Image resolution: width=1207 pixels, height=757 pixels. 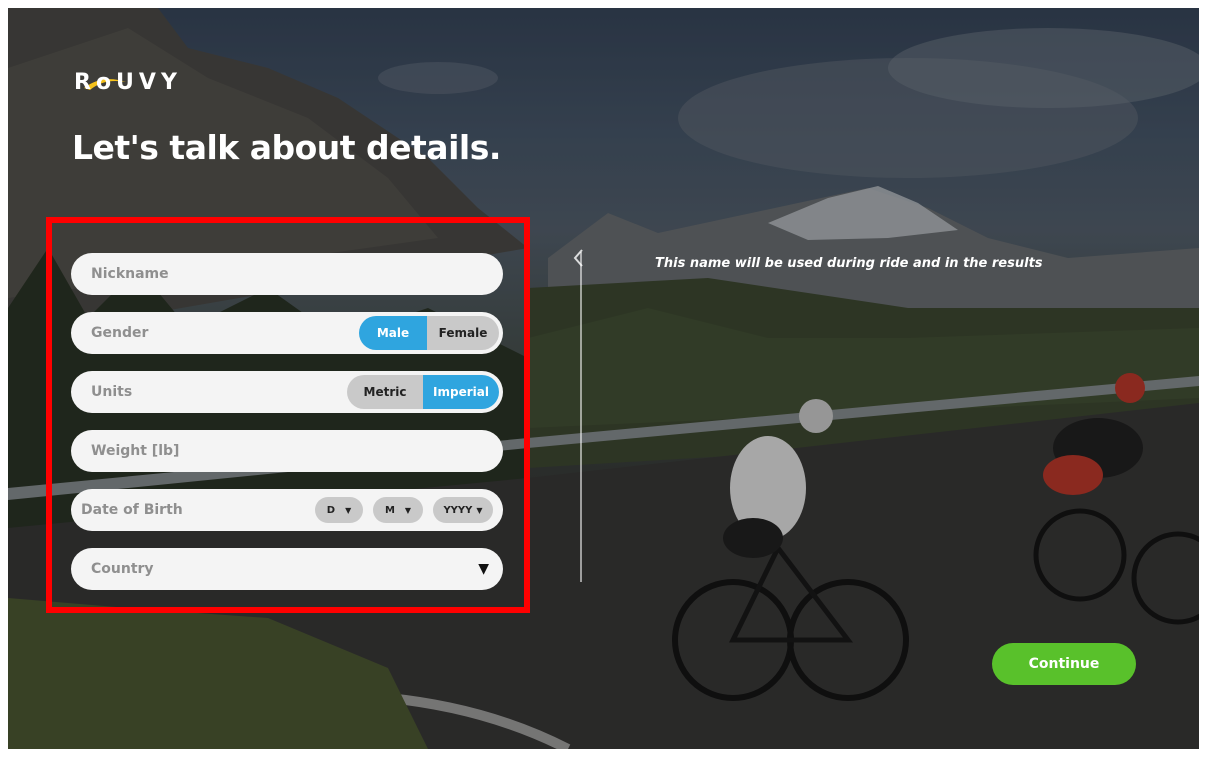 I want to click on dob-month-select: M ▼, so click(x=398, y=510).